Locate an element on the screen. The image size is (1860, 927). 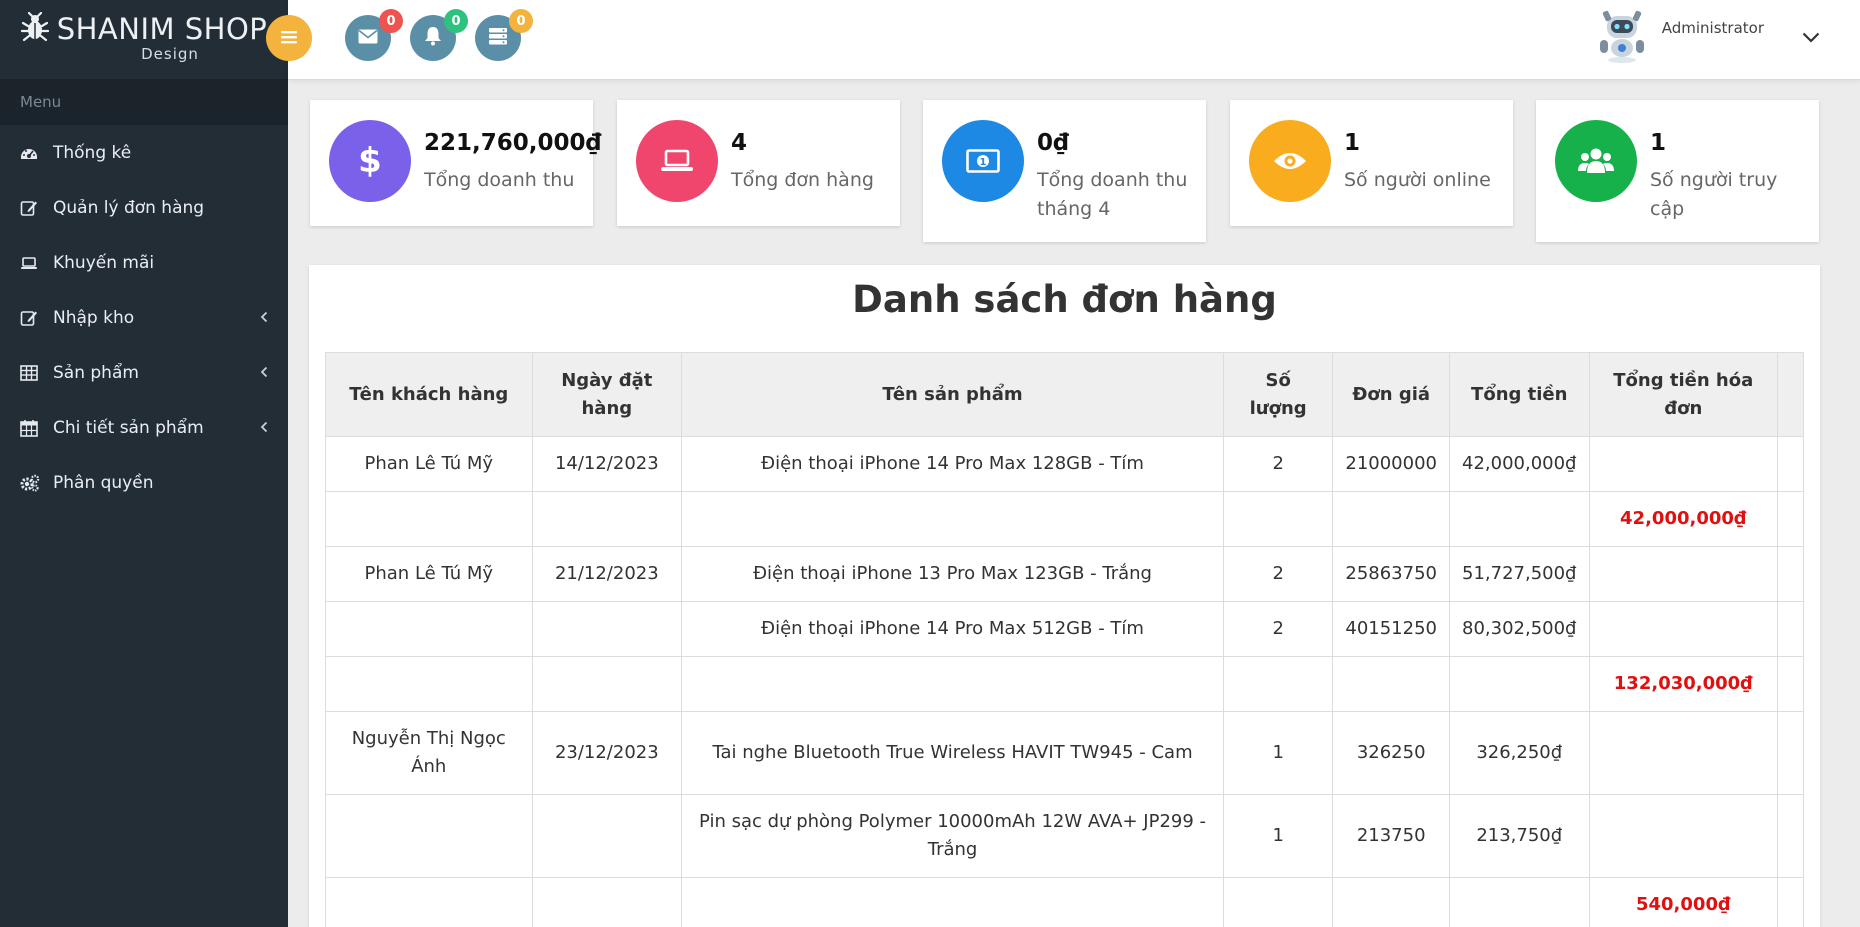
column-header: Ngày đặt hàng is located at coordinates (607, 394).